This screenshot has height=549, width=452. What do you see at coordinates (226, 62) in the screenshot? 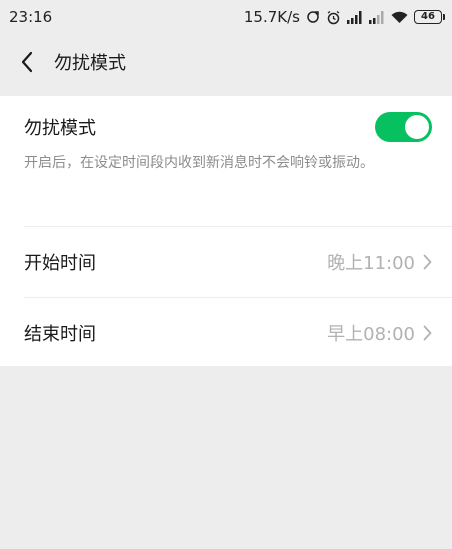
I see `nav-bar: 勿扰模式` at bounding box center [226, 62].